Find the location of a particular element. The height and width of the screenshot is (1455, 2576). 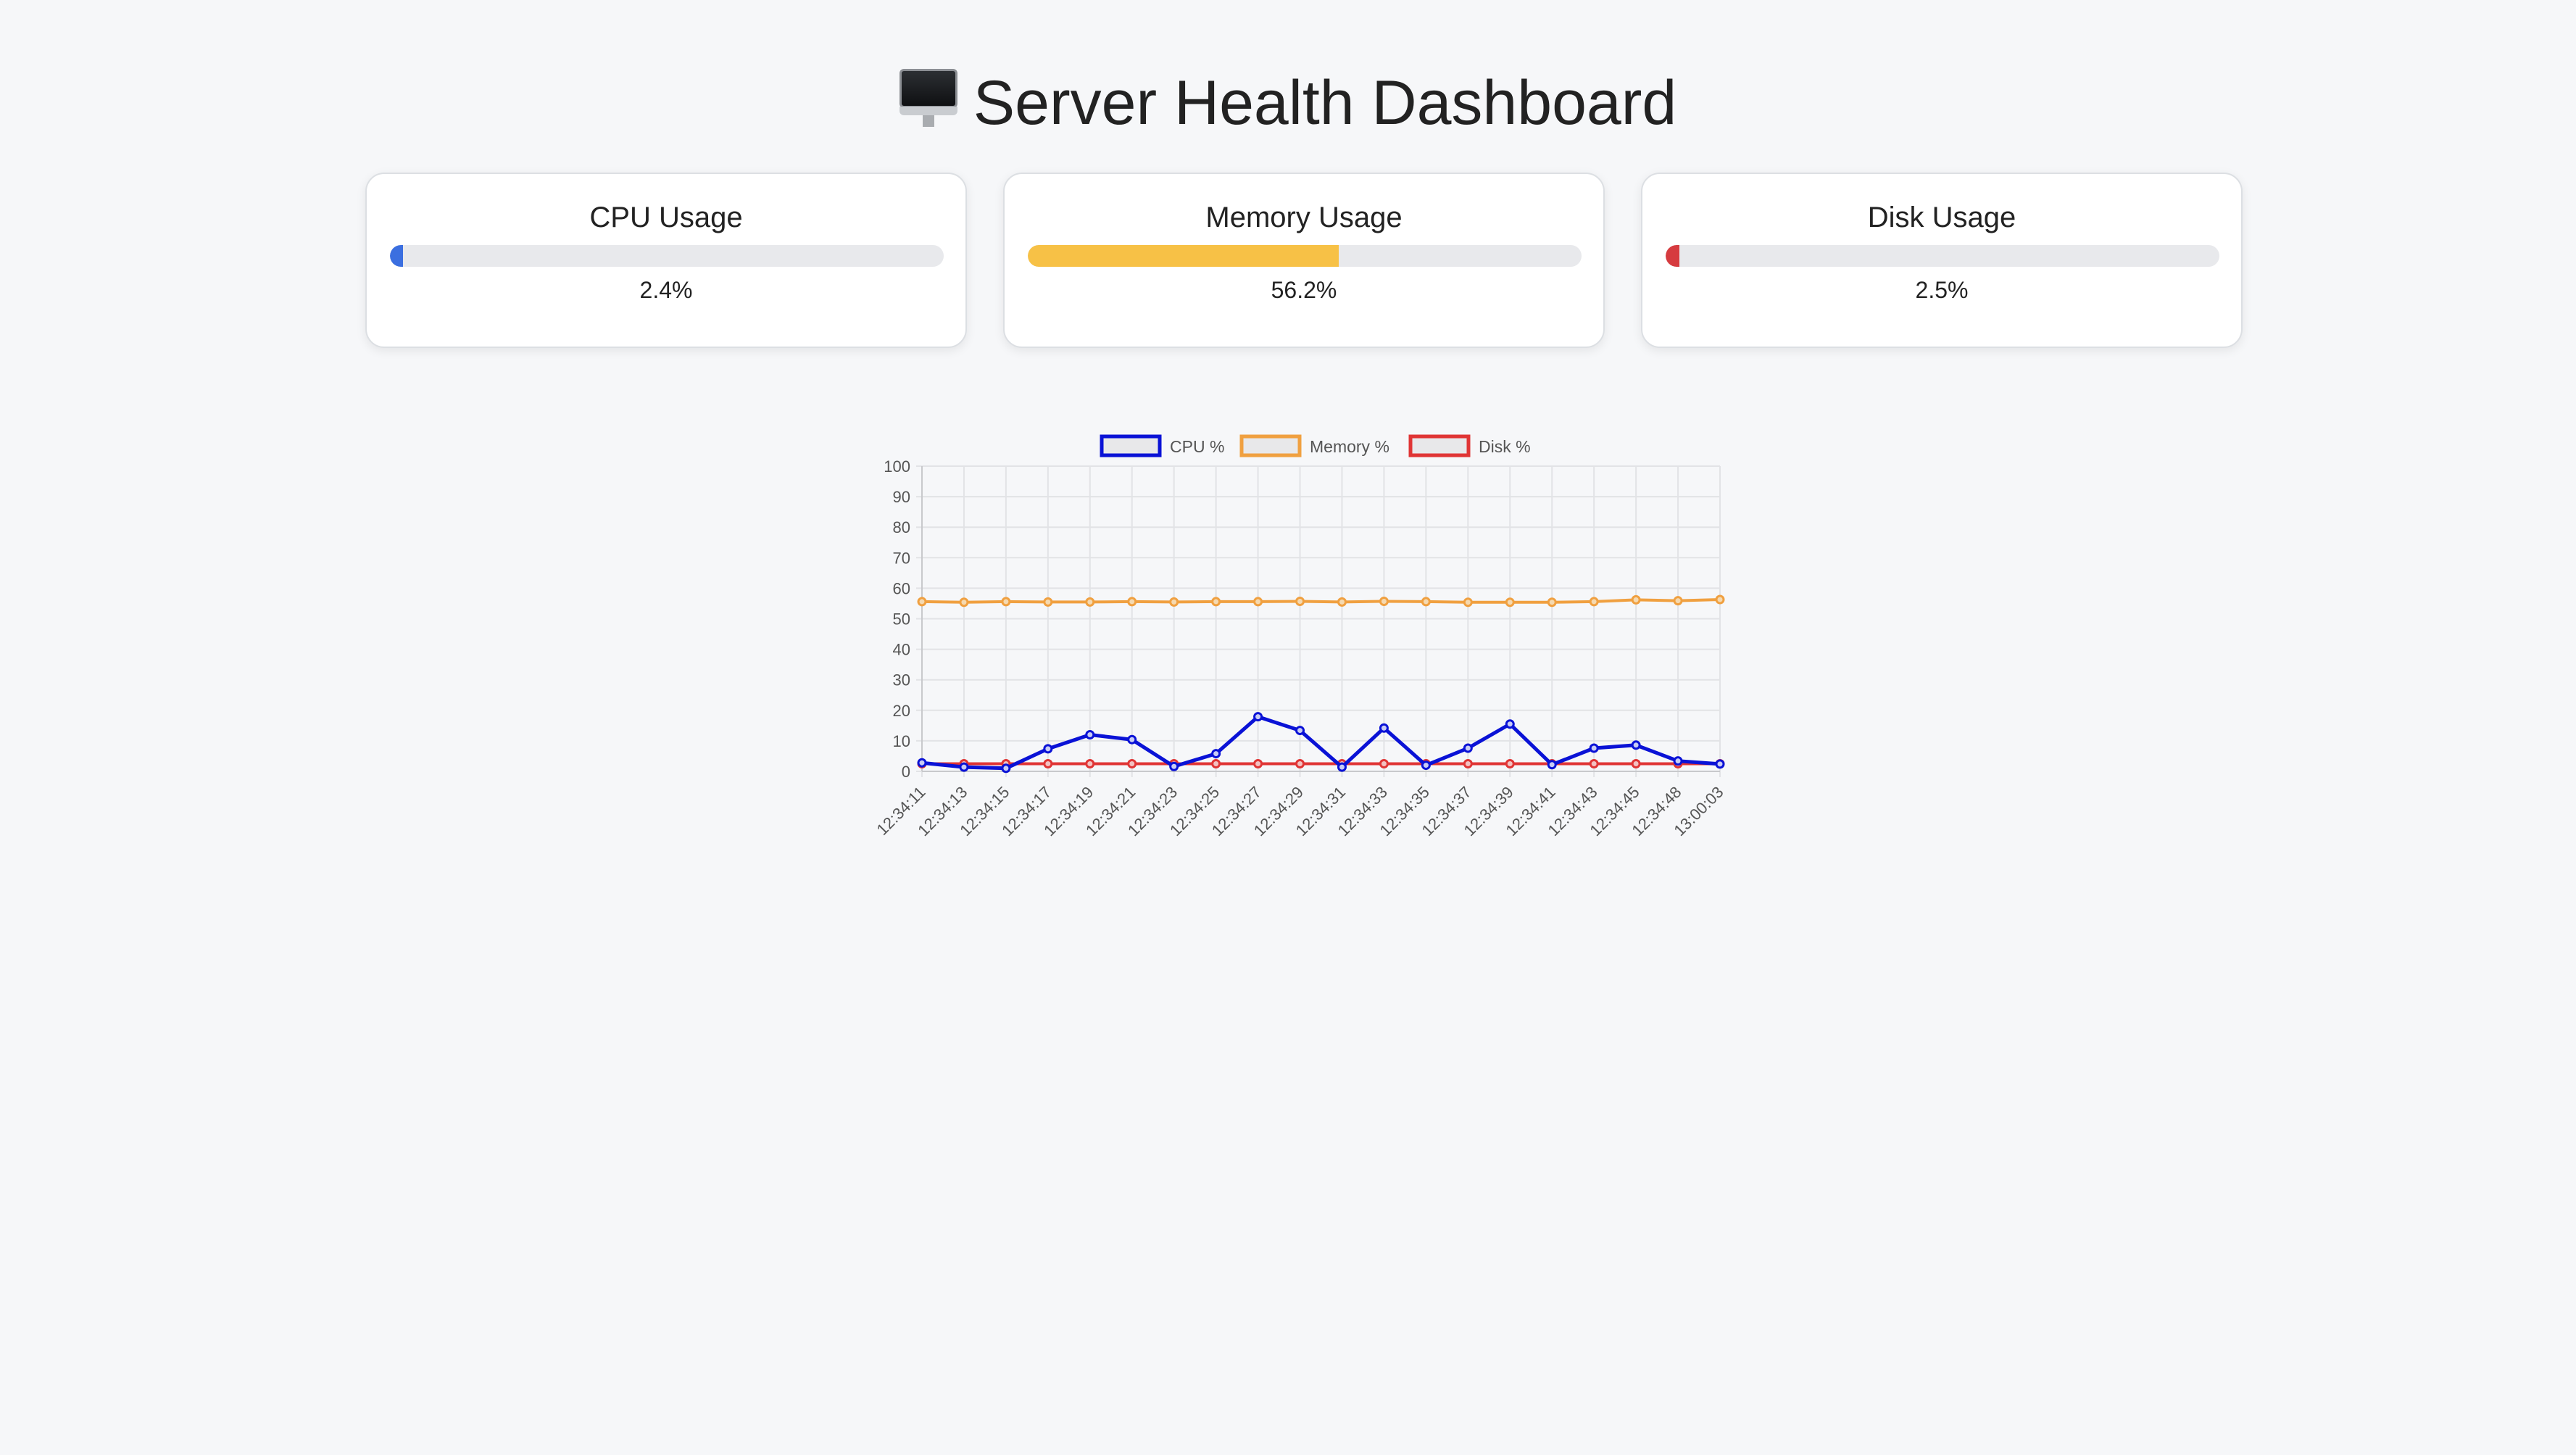

page-title: Server Health Dashboard is located at coordinates (1288, 103).